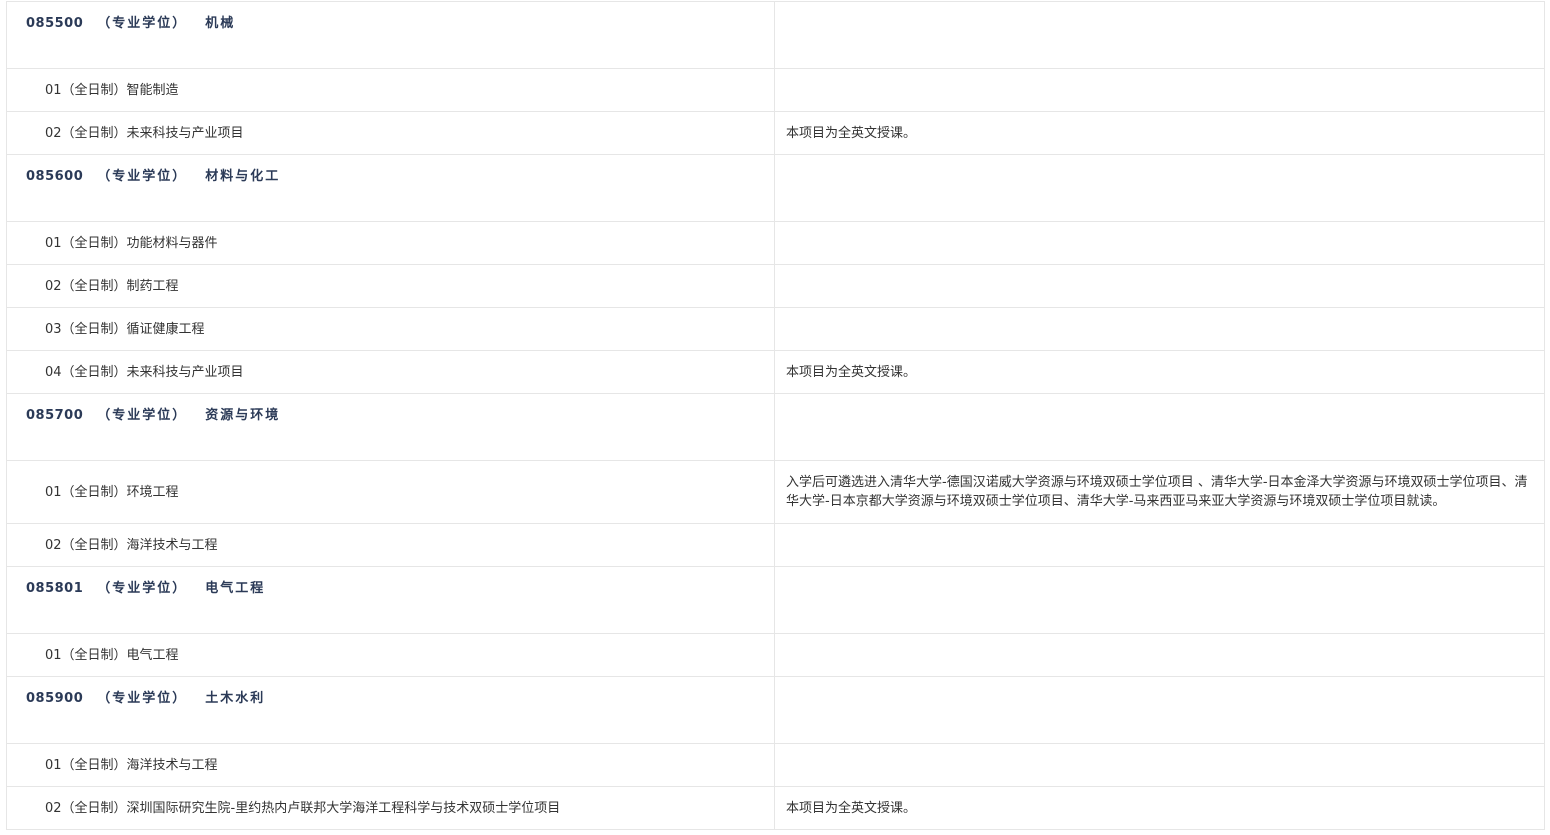 This screenshot has width=1550, height=835. I want to click on major-code: 085700, so click(55, 415).